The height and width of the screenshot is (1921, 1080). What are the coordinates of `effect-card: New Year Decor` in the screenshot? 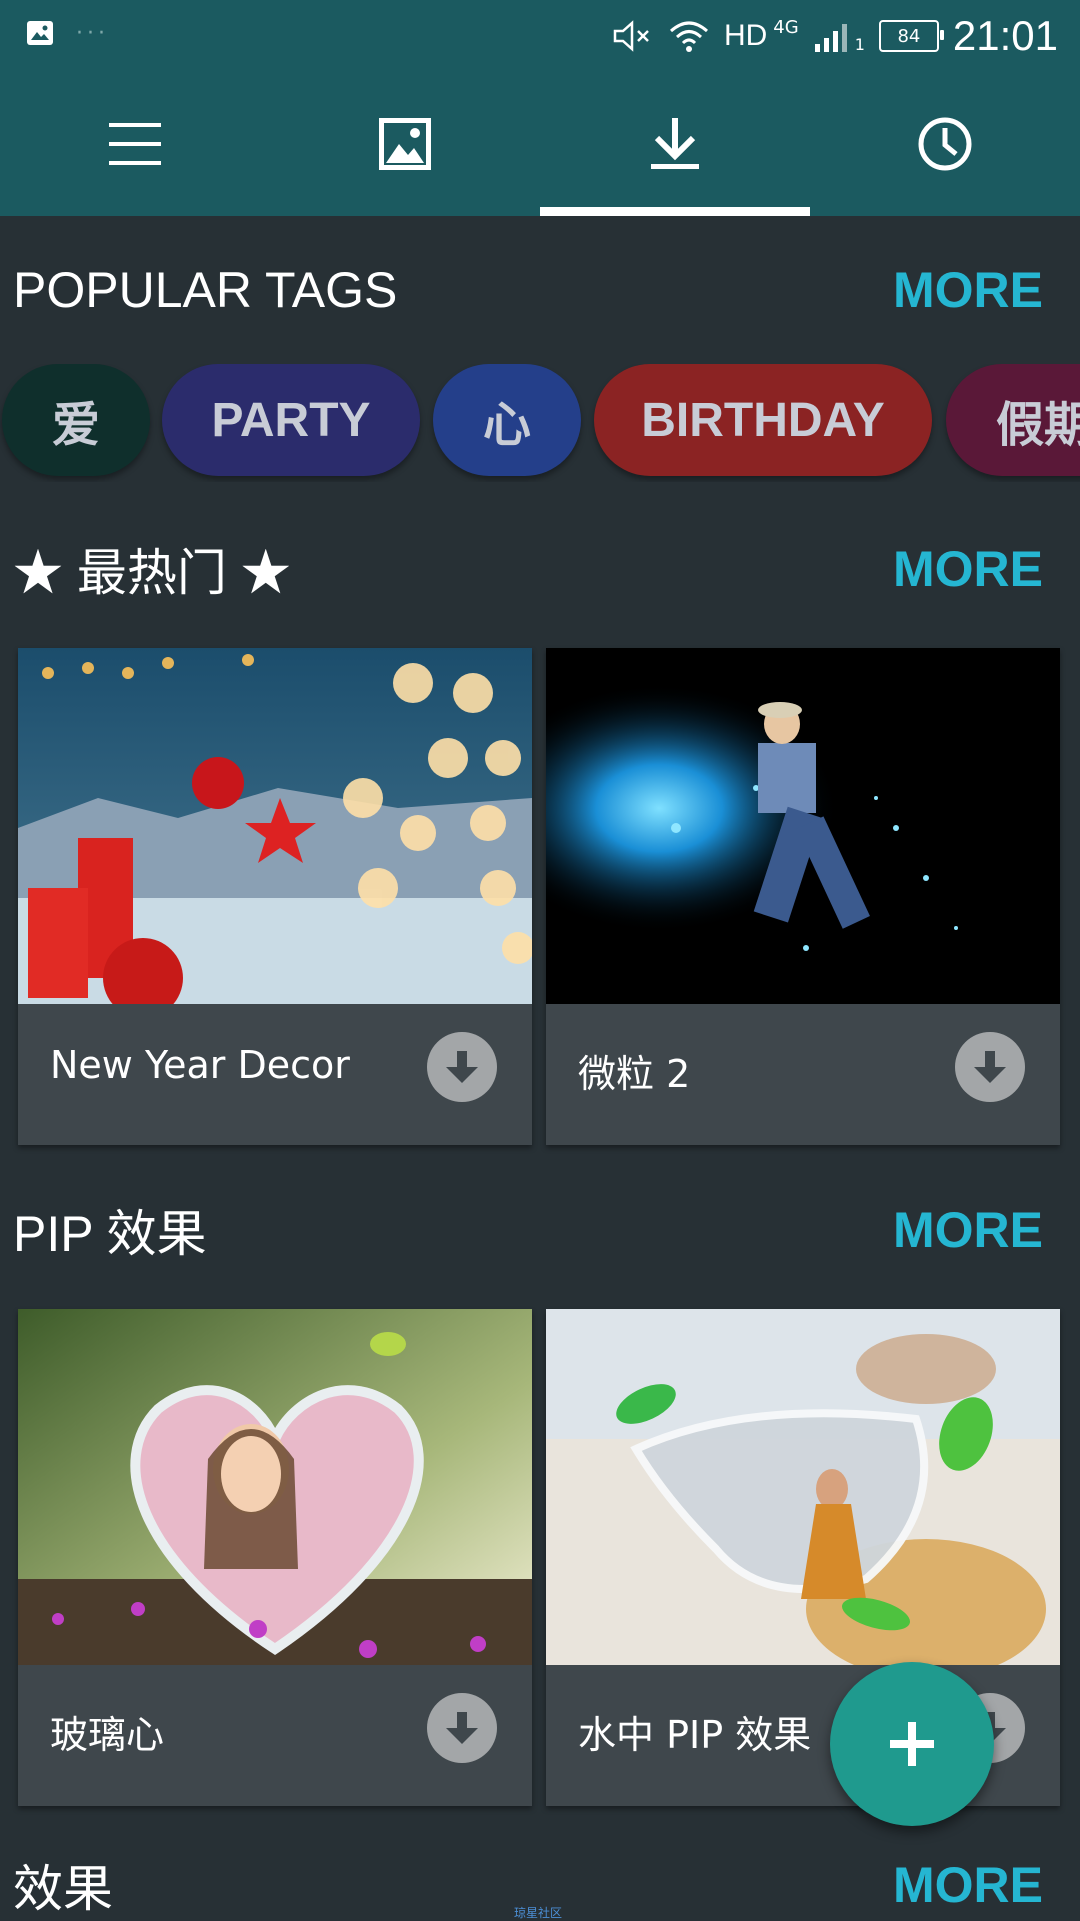 It's located at (275, 896).